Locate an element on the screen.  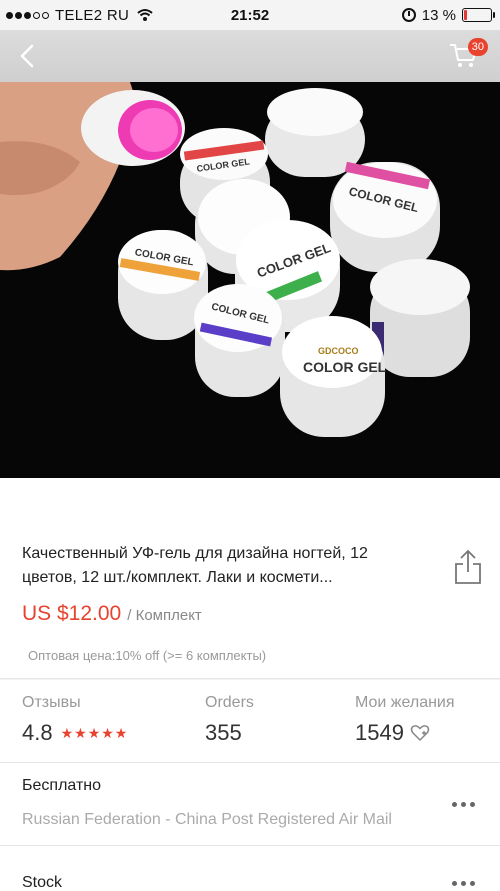
shipping-cost: Бесплатно is located at coordinates (62, 785).